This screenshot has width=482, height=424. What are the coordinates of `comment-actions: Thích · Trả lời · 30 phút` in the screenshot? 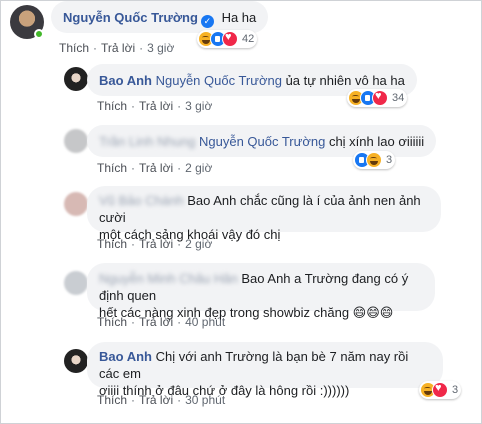 It's located at (161, 400).